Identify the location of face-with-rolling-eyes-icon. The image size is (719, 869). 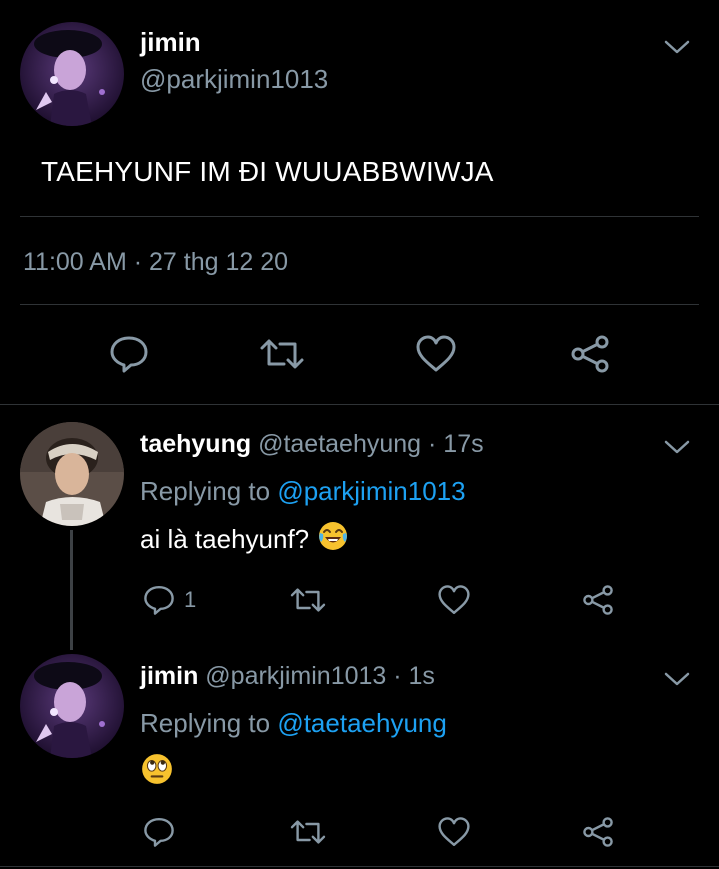
(157, 772).